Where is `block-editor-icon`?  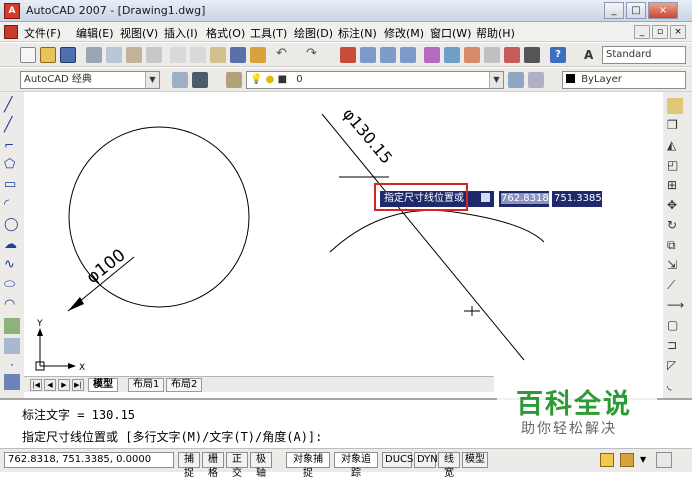 block-editor-icon is located at coordinates (258, 55).